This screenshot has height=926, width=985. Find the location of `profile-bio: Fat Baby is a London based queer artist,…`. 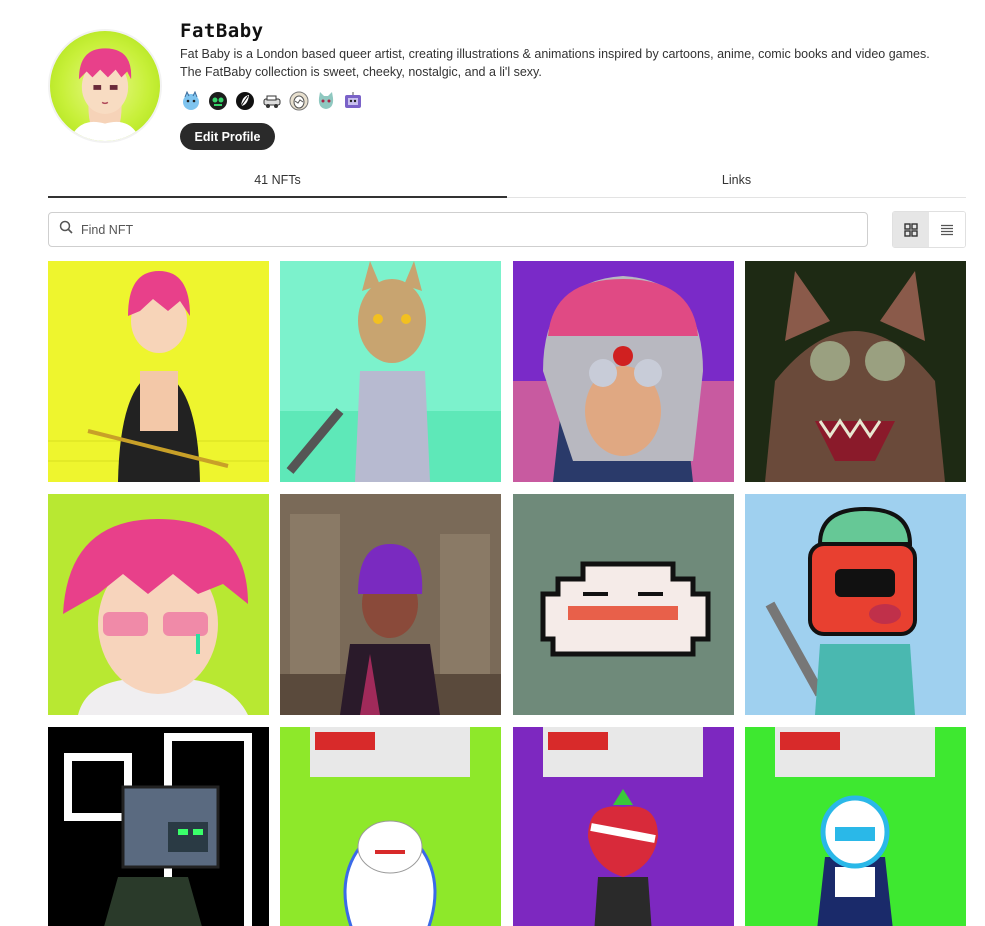

profile-bio: Fat Baby is a London based queer artist,… is located at coordinates (575, 63).